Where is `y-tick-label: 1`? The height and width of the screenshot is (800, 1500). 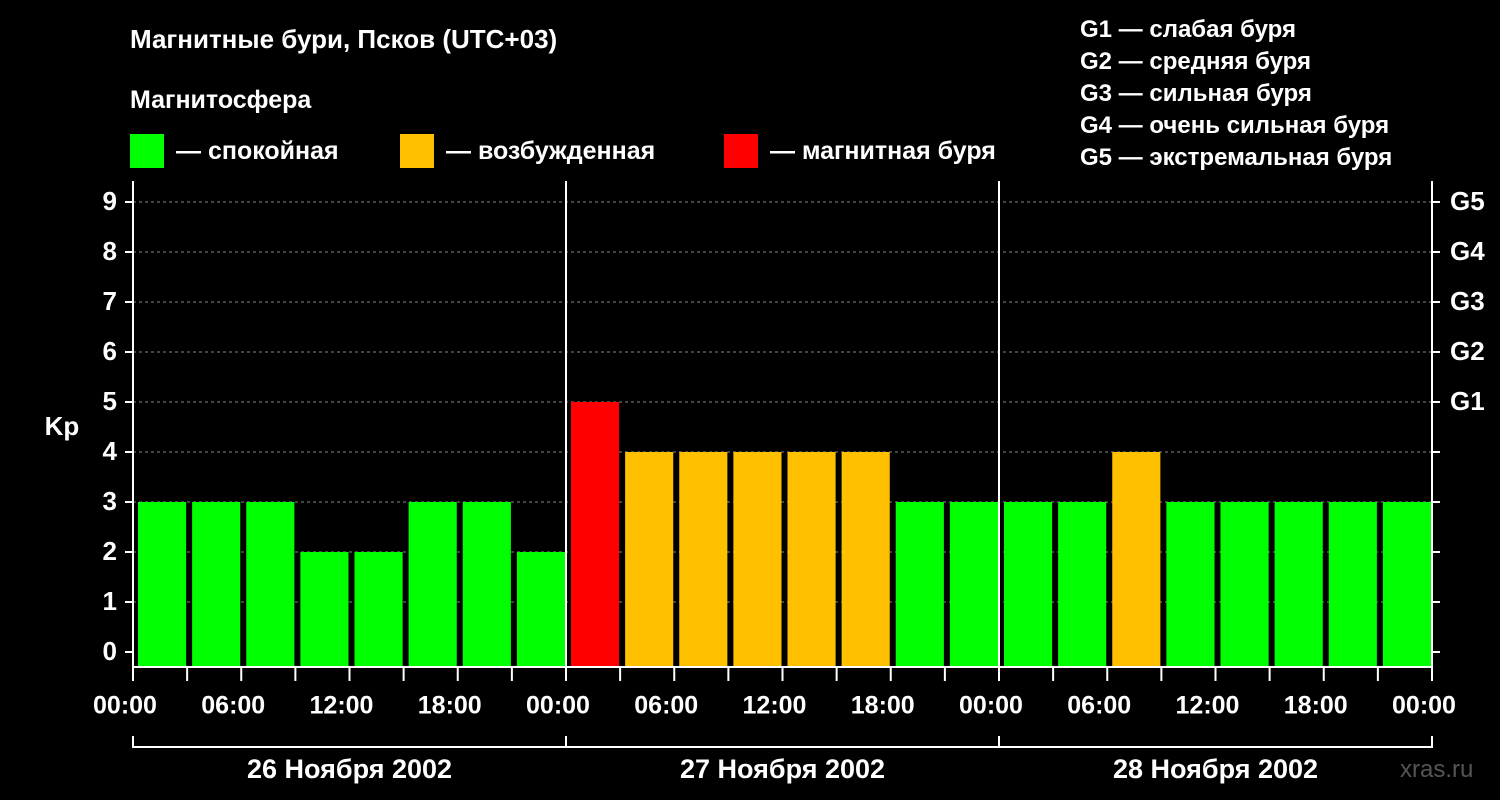
y-tick-label: 1 is located at coordinates (110, 601).